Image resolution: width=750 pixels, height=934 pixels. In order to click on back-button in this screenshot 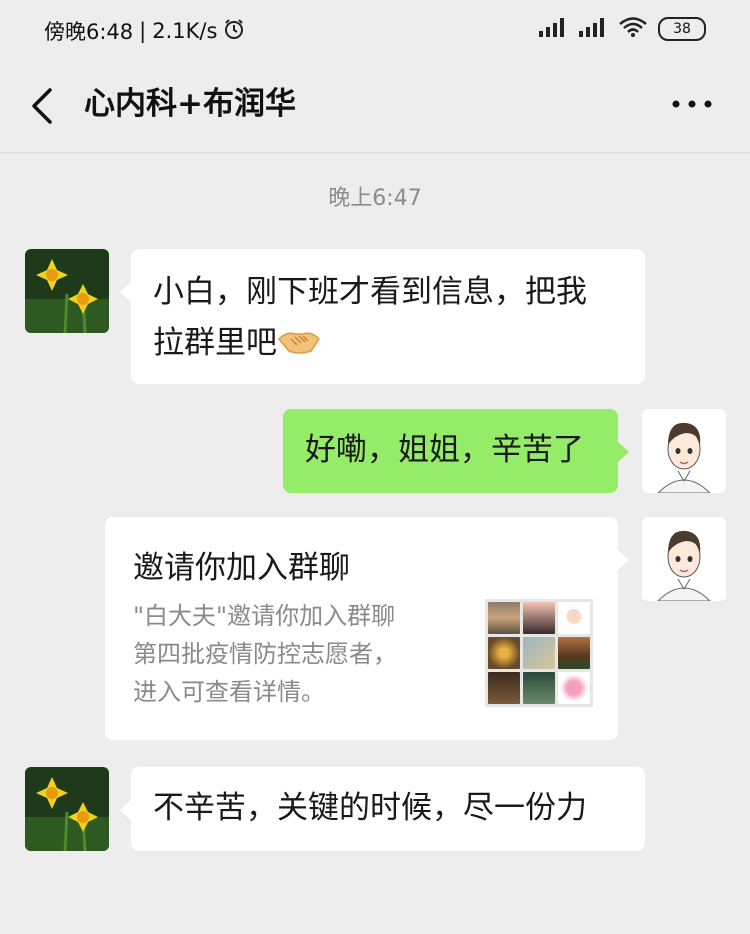, I will do `click(46, 106)`.